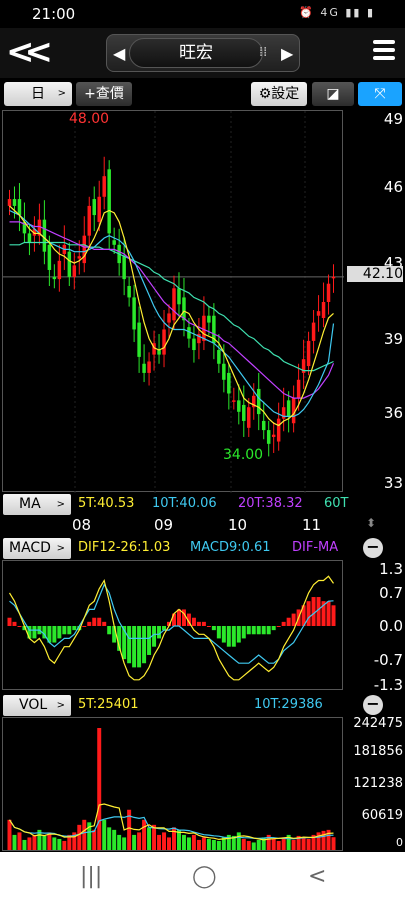  I want to click on period-dropdown: 日 >, so click(38, 94).